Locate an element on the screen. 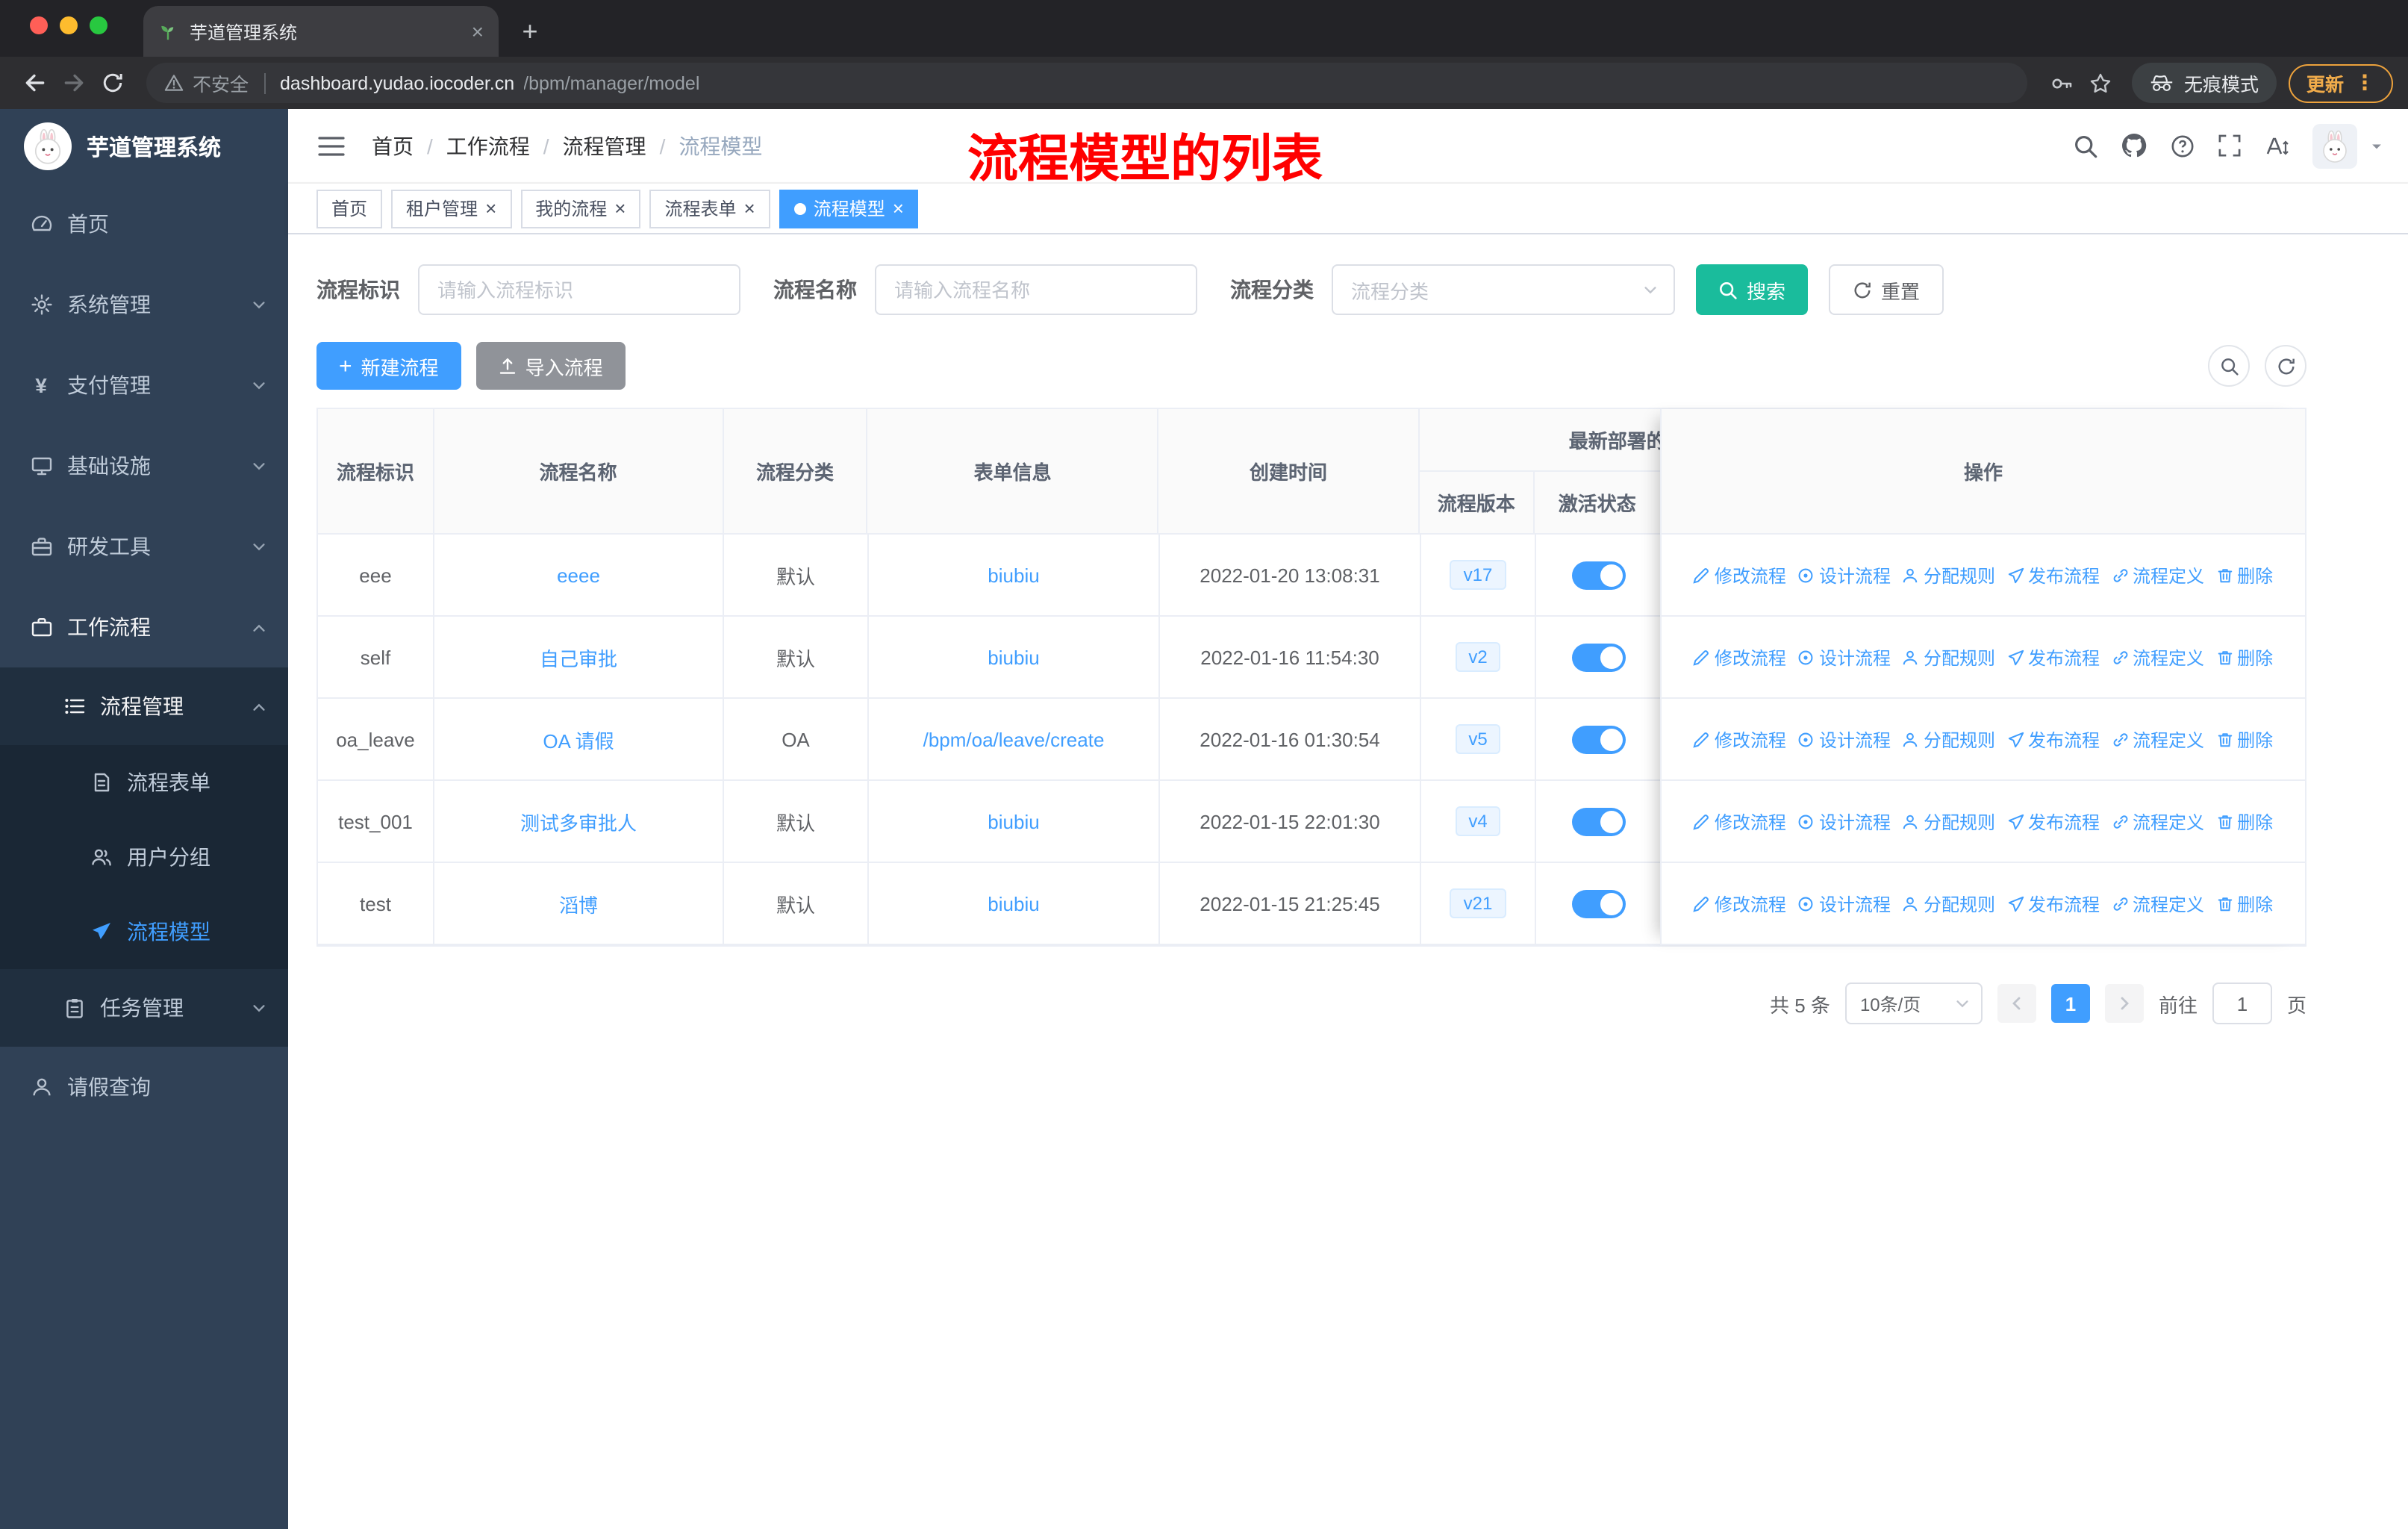 This screenshot has width=2408, height=1529. tab-close-icon: × is located at coordinates (478, 32).